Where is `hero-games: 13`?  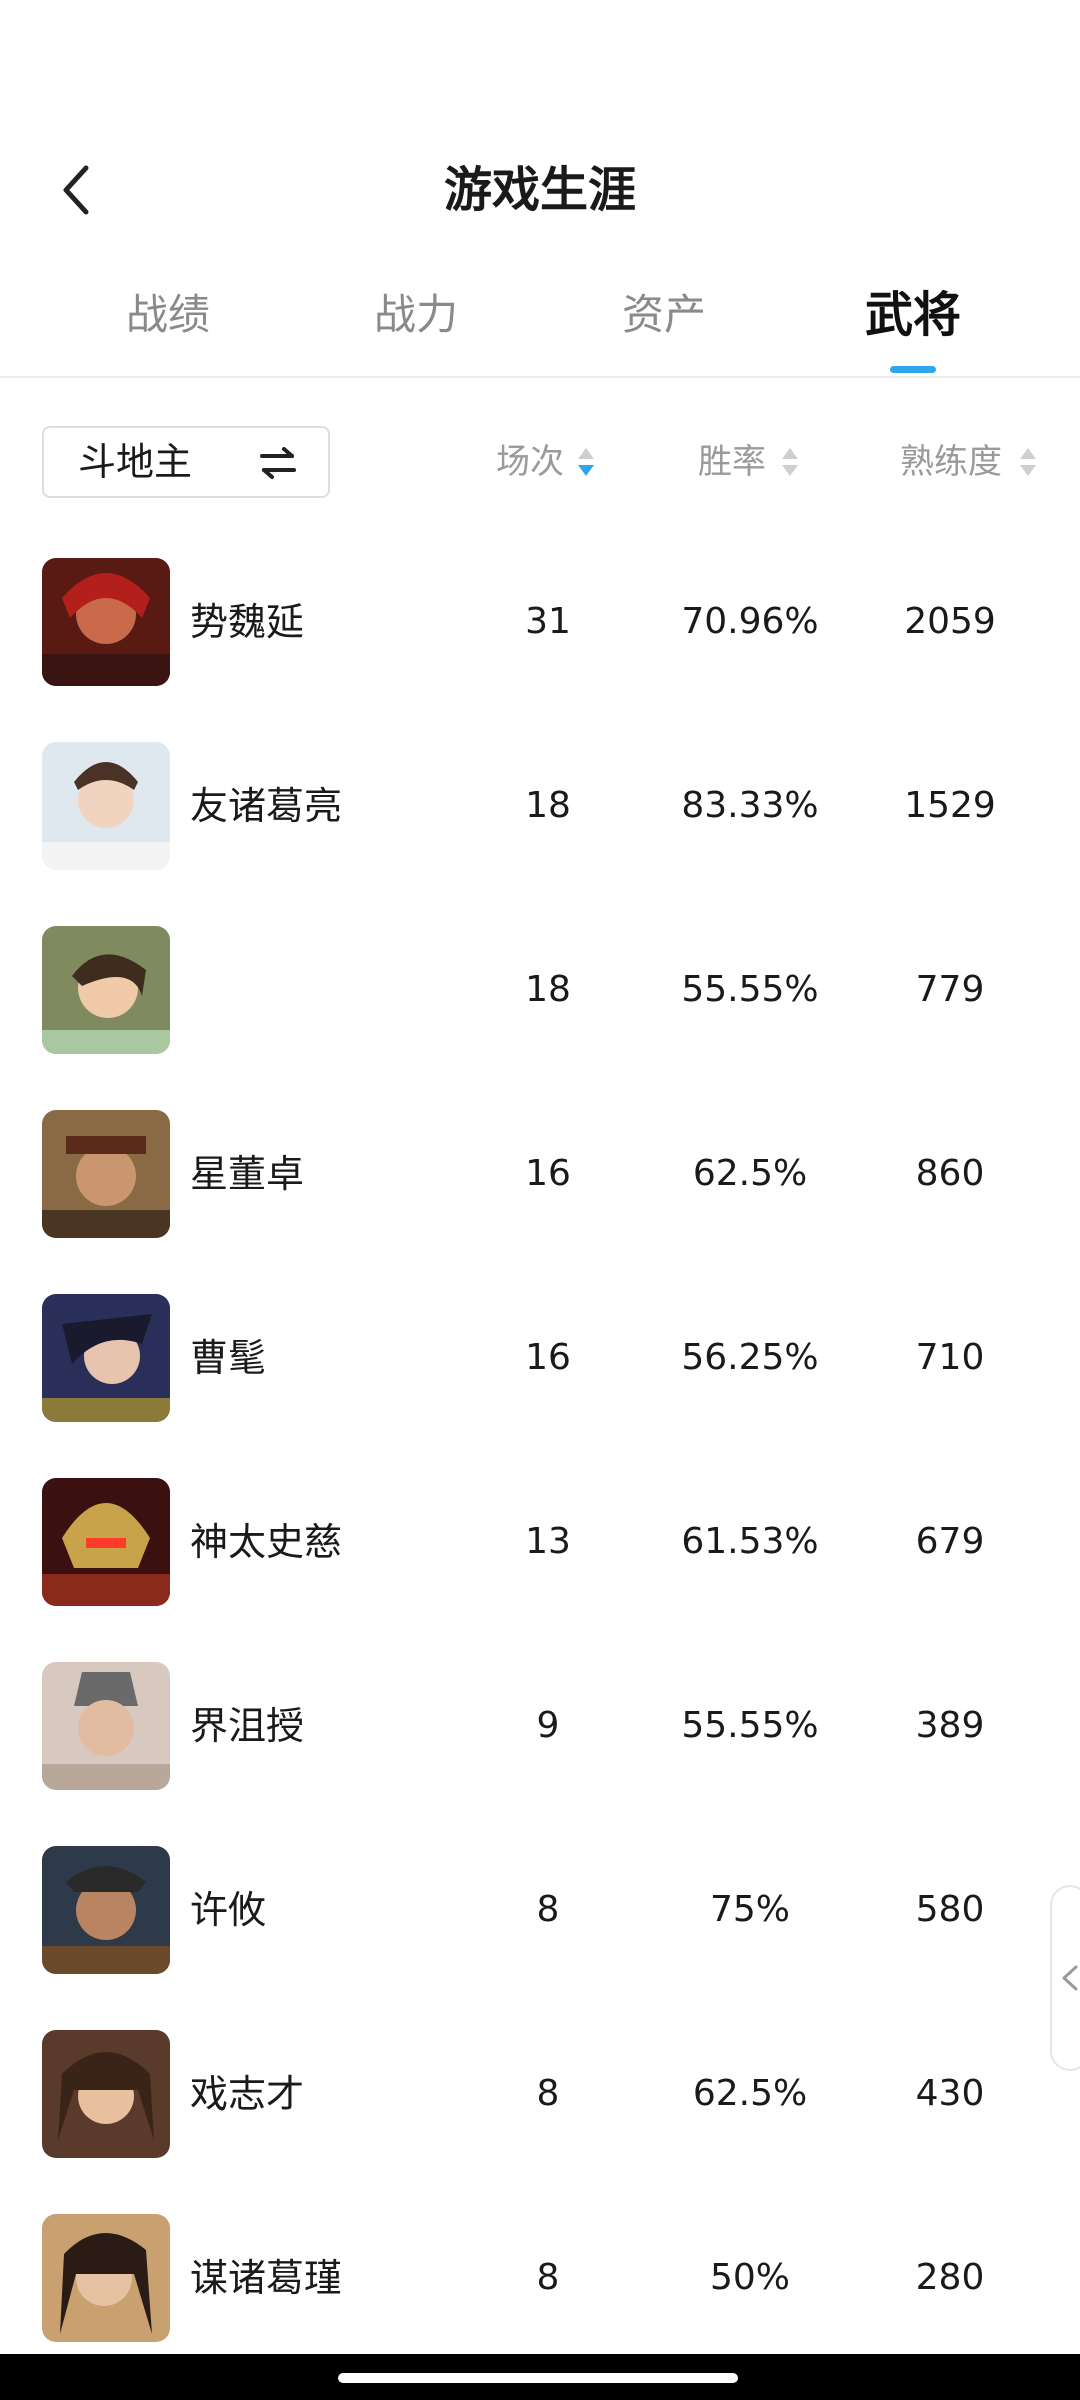
hero-games: 13 is located at coordinates (548, 1541).